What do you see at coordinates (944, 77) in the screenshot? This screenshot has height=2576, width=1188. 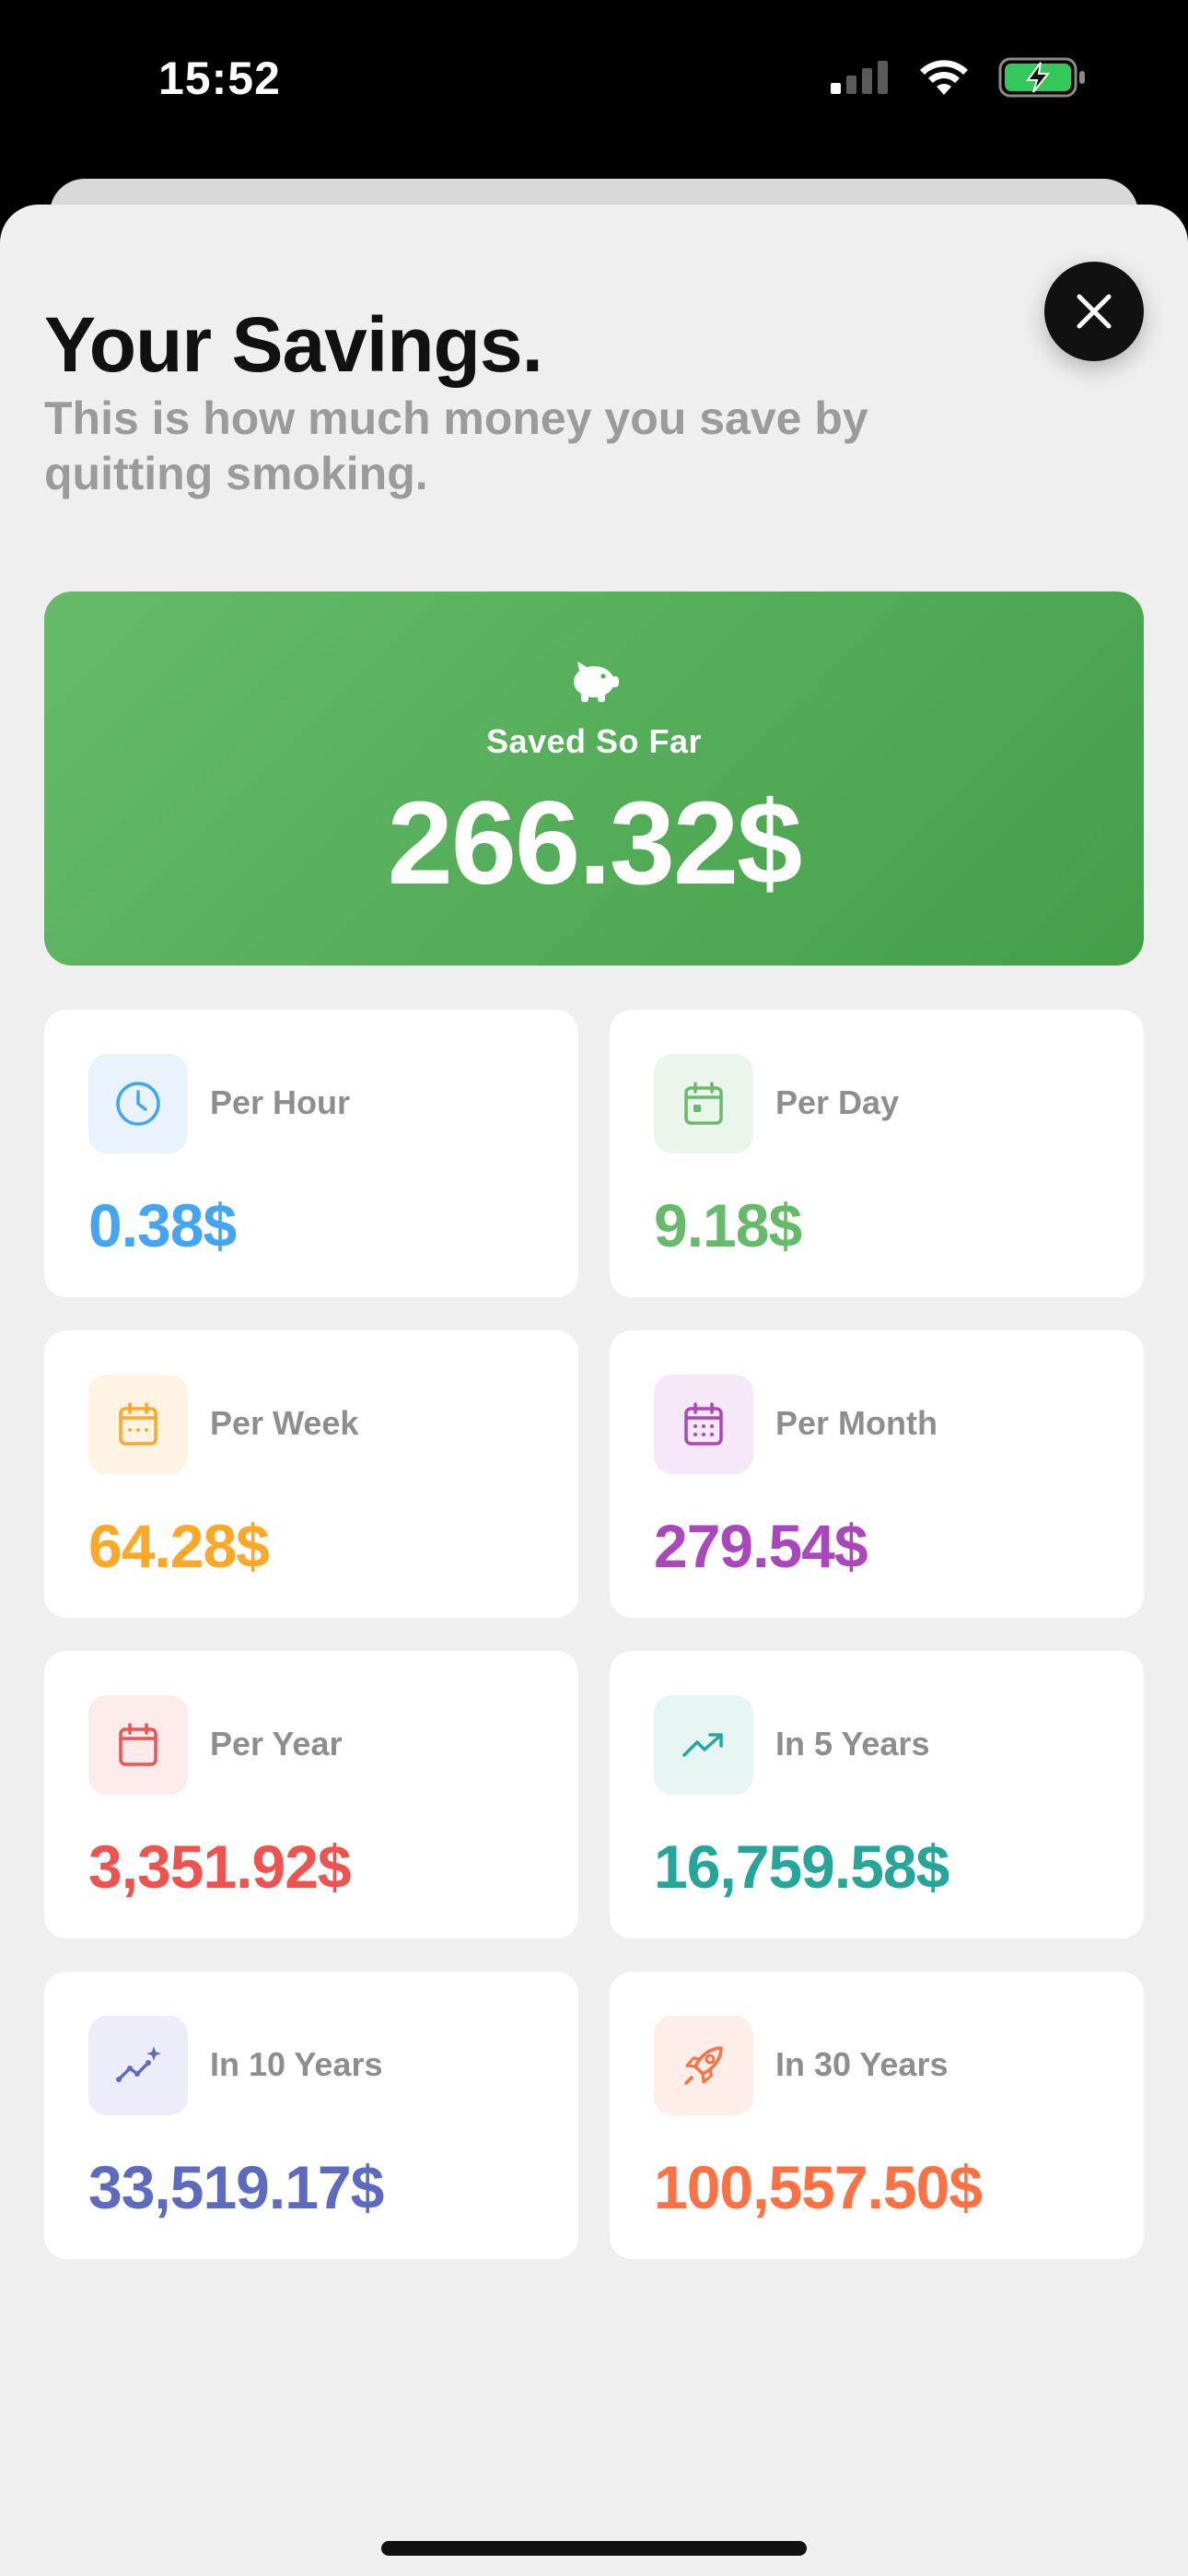 I see `wifi-icon` at bounding box center [944, 77].